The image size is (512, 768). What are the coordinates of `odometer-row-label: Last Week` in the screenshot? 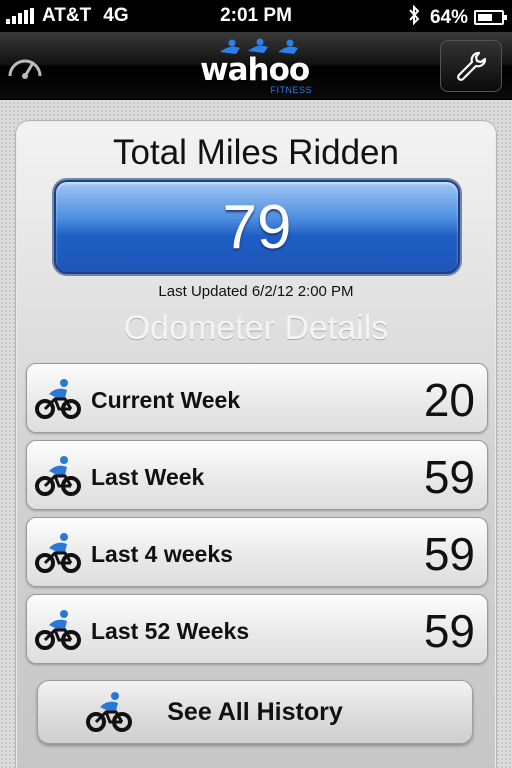 It's located at (148, 477).